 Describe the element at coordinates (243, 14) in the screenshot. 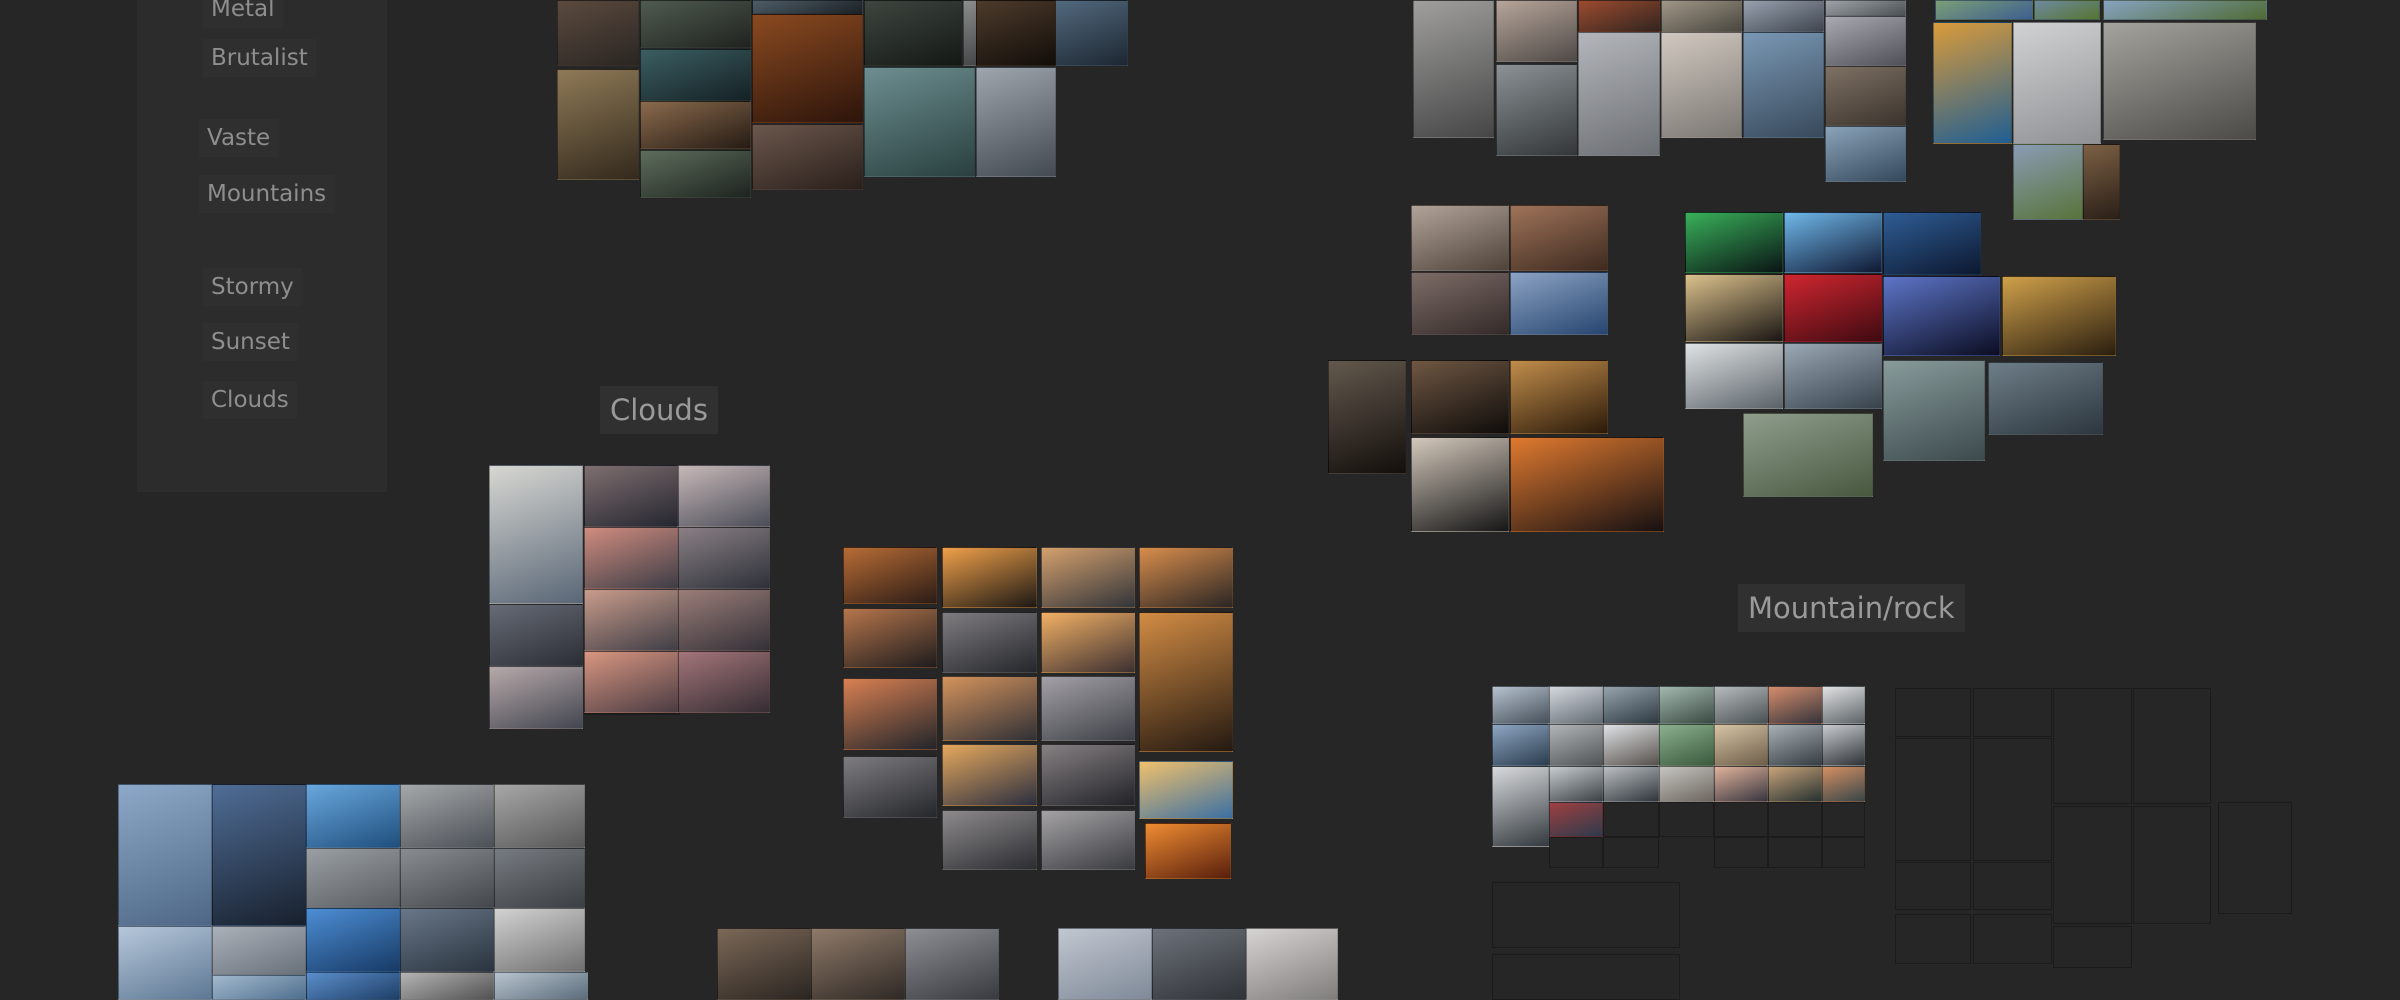

I see `tag-chip-metal: Metal` at that location.